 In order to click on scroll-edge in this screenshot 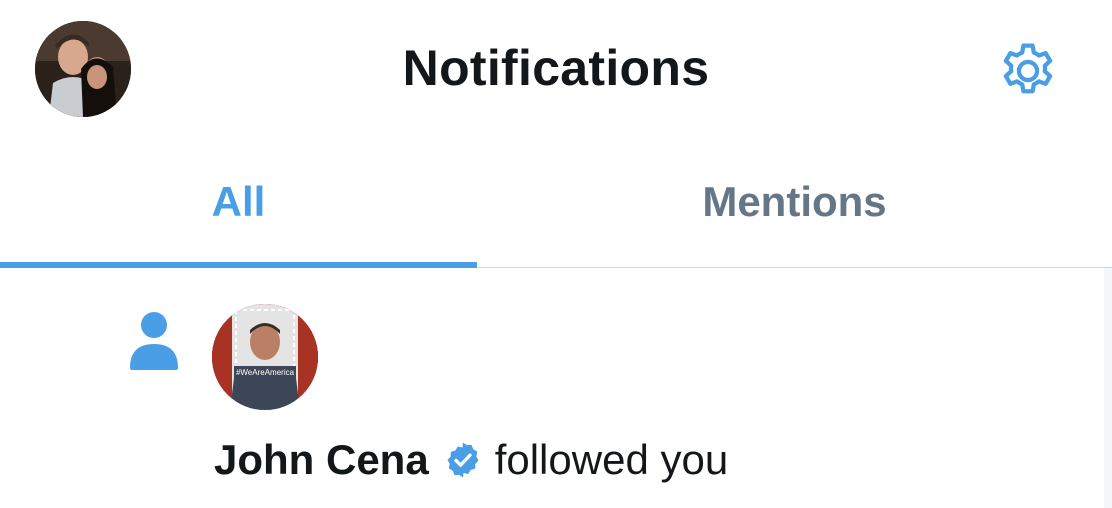, I will do `click(1108, 388)`.